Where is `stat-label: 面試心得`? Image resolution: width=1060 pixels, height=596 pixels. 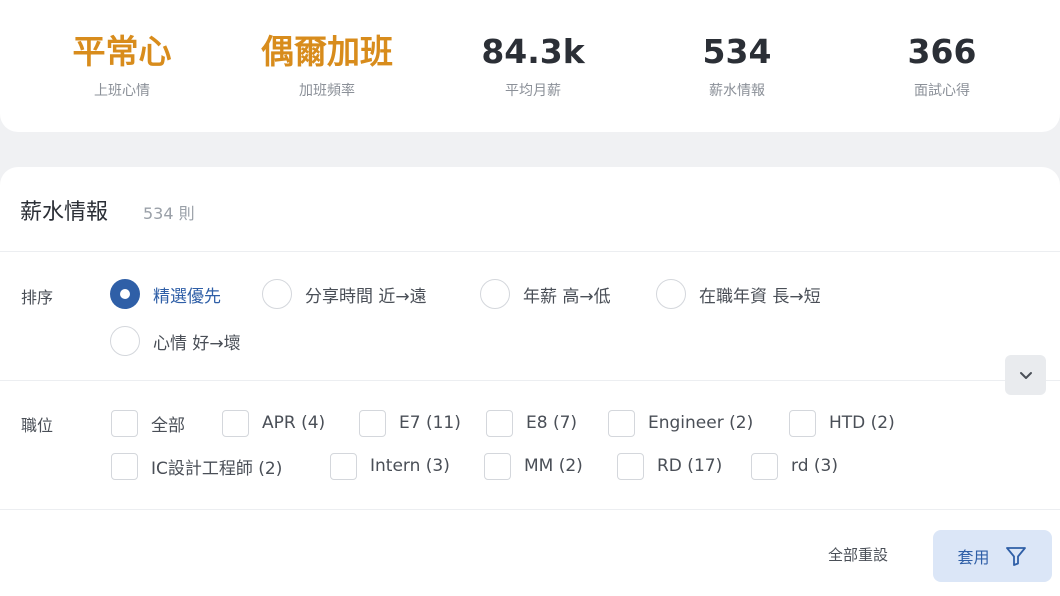 stat-label: 面試心得 is located at coordinates (942, 91).